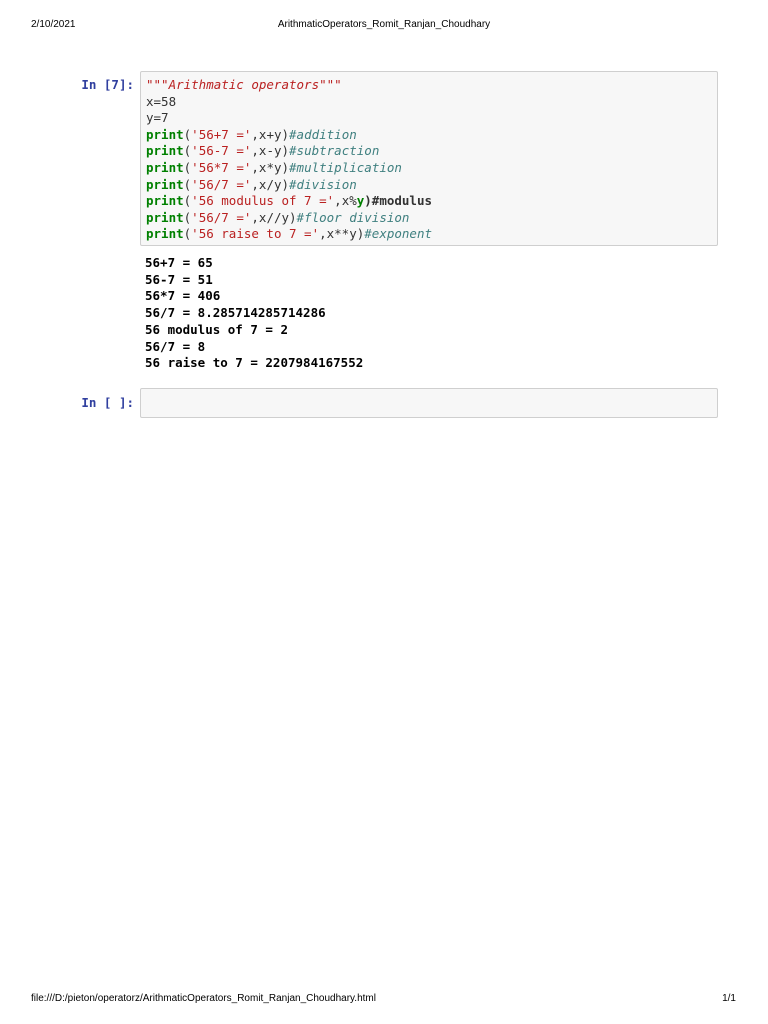 This screenshot has height=1024, width=768. What do you see at coordinates (244, 84) in the screenshot?
I see `code-token: """Arithmatic operators"""` at bounding box center [244, 84].